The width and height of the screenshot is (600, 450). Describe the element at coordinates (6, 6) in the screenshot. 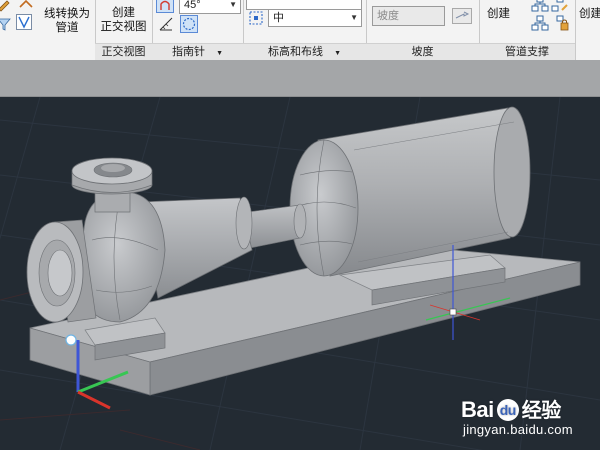

I see `pencil-icon` at that location.